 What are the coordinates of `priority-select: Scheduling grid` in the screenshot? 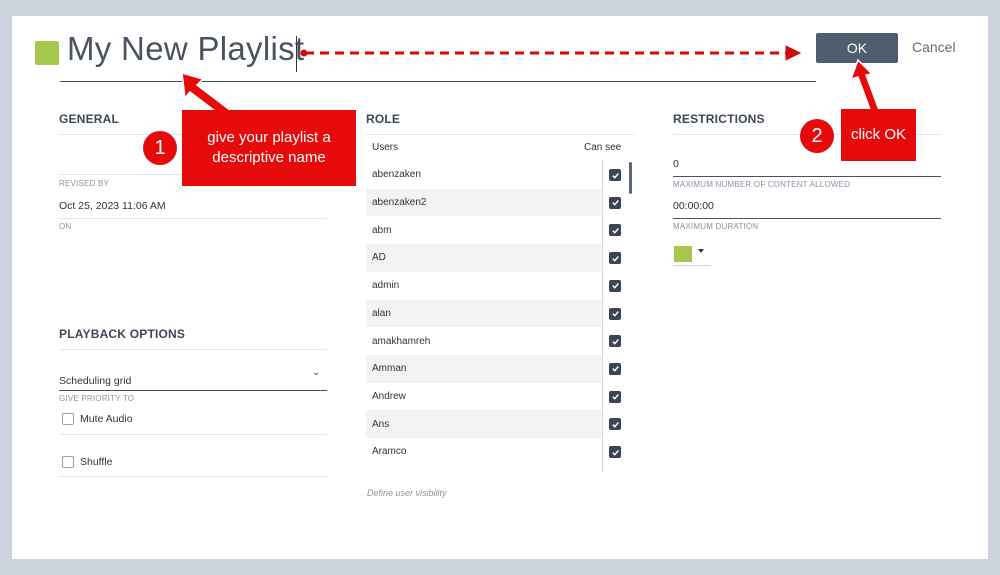 It's located at (95, 381).